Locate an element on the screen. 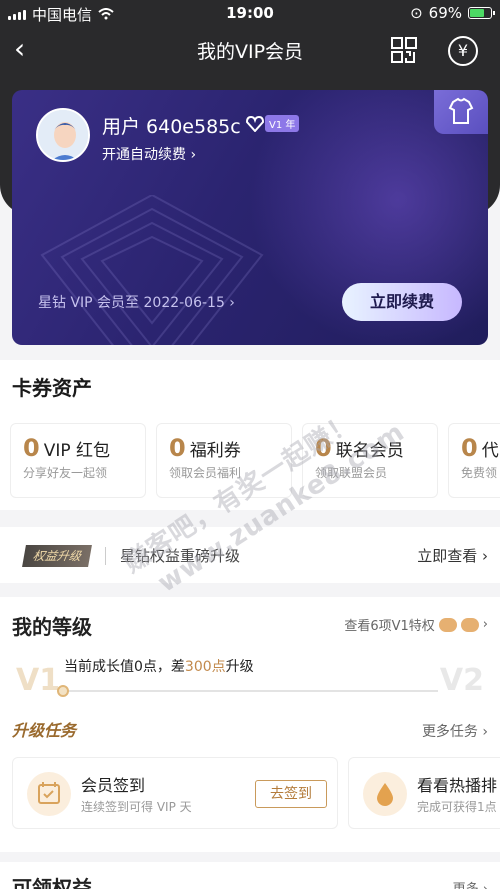  asset-card-comember: 0 联名会员 领取联盟会员 is located at coordinates (370, 460).